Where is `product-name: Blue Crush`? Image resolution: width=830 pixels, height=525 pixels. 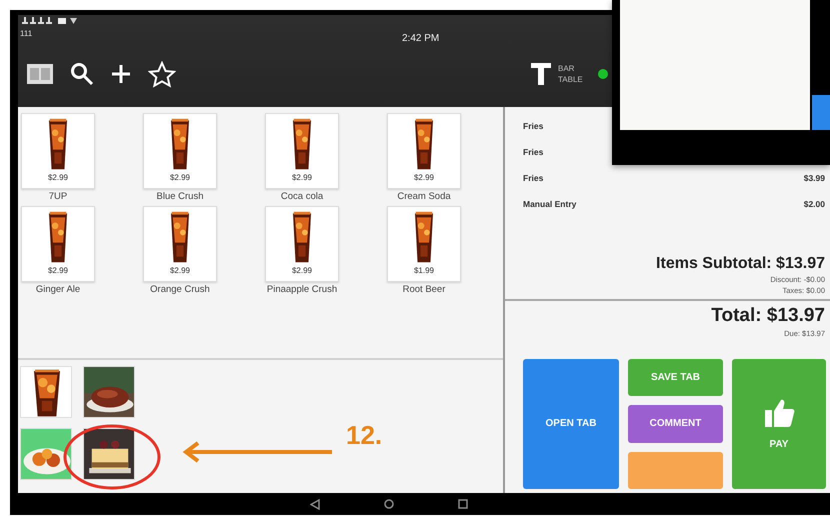 product-name: Blue Crush is located at coordinates (180, 196).